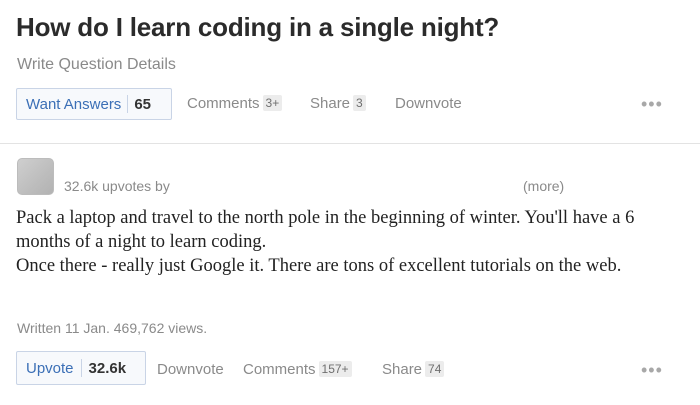 The width and height of the screenshot is (700, 405). I want to click on want-answers-button: Want Answers 65, so click(94, 104).